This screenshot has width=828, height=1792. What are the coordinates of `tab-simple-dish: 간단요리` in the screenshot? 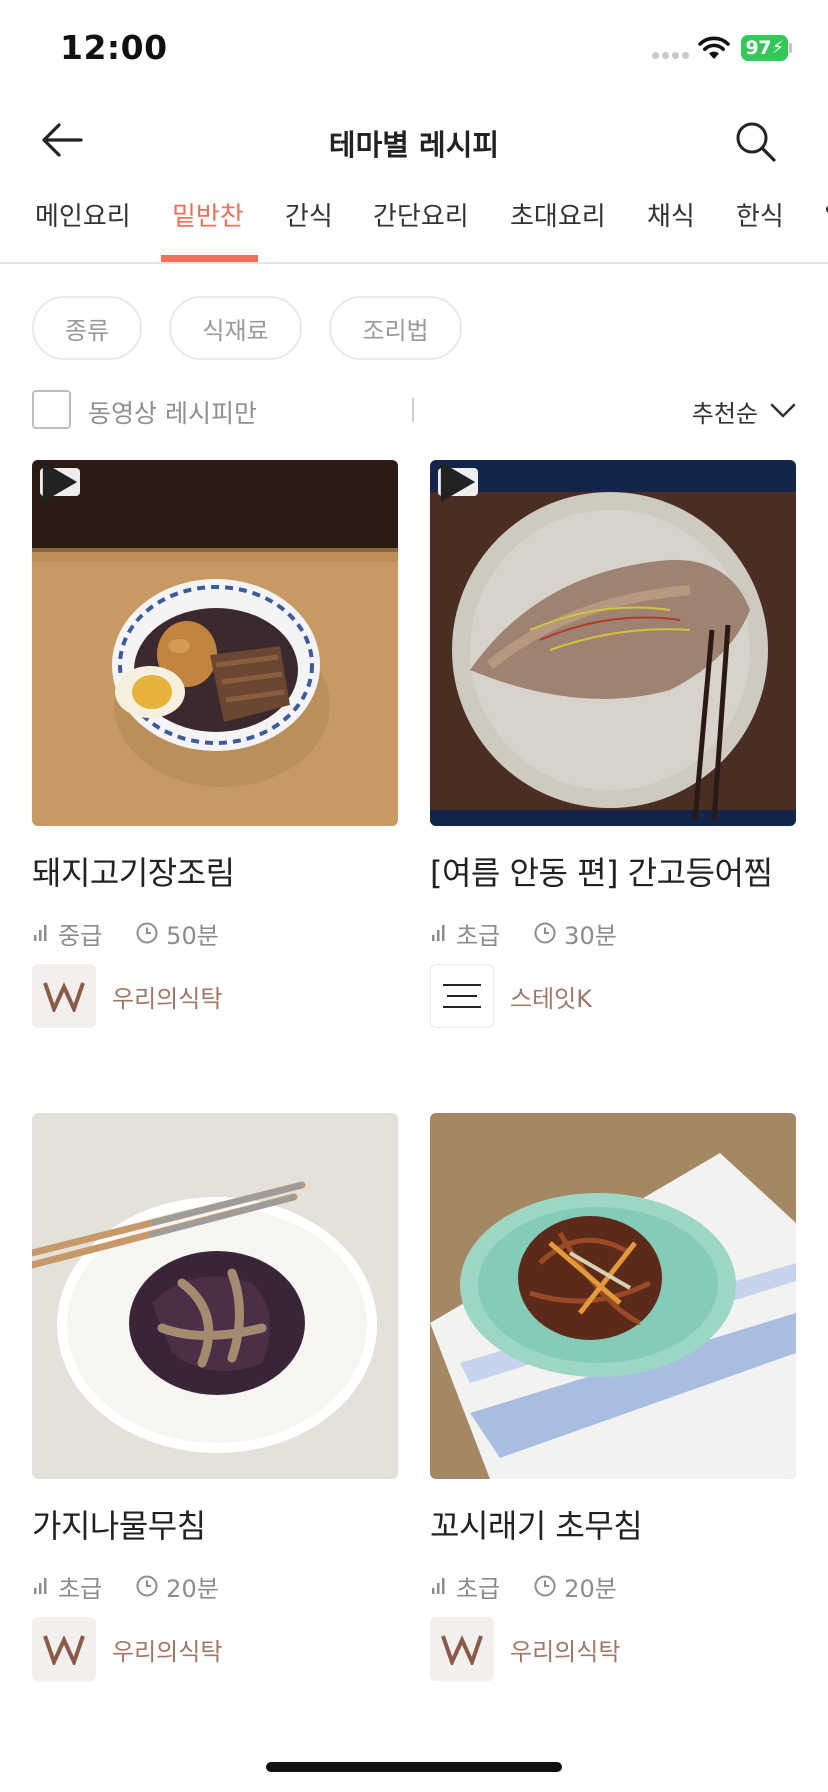 It's located at (421, 229).